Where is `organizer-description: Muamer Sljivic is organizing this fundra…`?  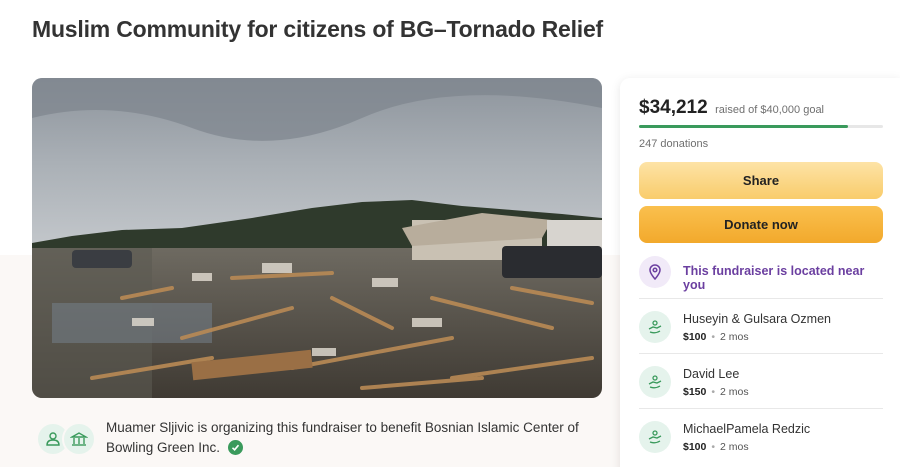
organizer-description: Muamer Sljivic is organizing this fundra… is located at coordinates (342, 437).